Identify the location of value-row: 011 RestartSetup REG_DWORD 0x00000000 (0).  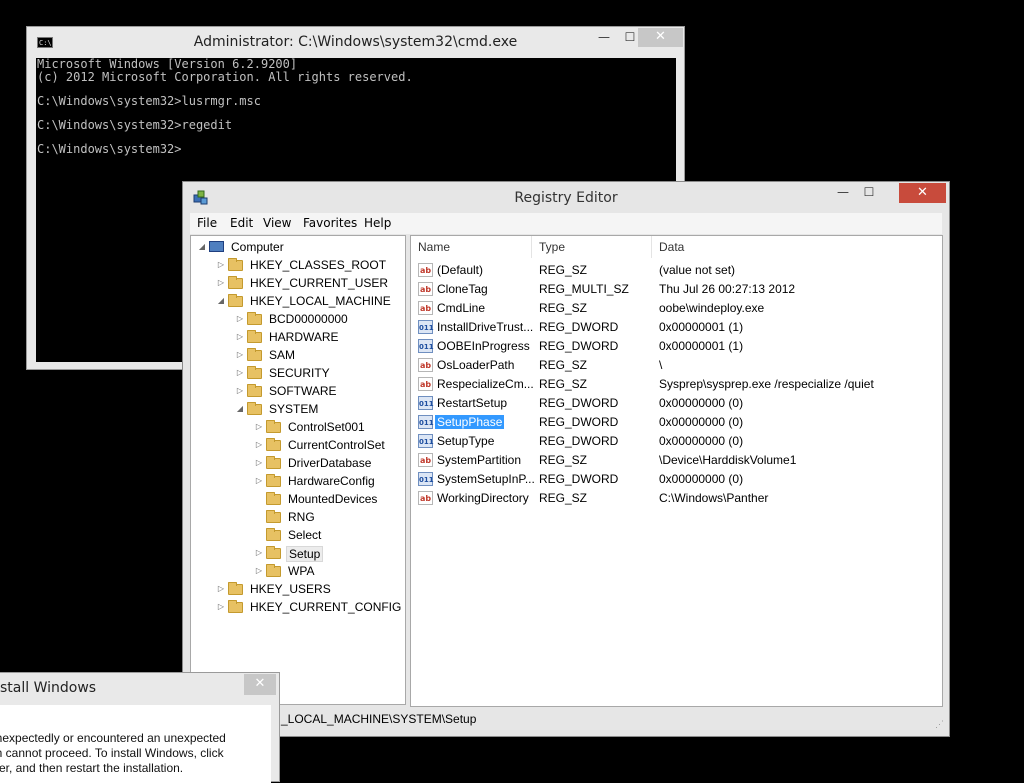
(676, 403).